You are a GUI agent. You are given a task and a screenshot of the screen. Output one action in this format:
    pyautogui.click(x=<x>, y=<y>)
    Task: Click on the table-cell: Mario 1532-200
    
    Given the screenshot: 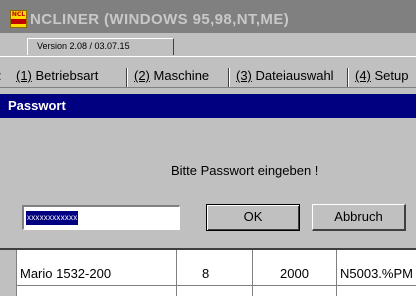 What is the action you would take?
    pyautogui.click(x=65, y=273)
    